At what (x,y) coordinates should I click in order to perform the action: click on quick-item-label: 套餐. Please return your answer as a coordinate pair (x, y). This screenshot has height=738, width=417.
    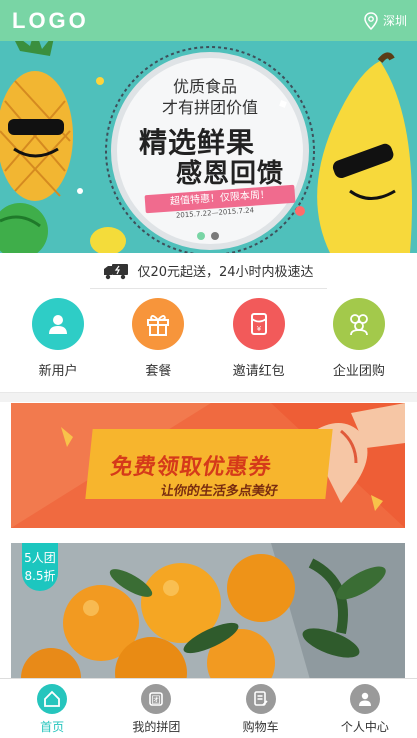
    Looking at the image, I should click on (158, 371).